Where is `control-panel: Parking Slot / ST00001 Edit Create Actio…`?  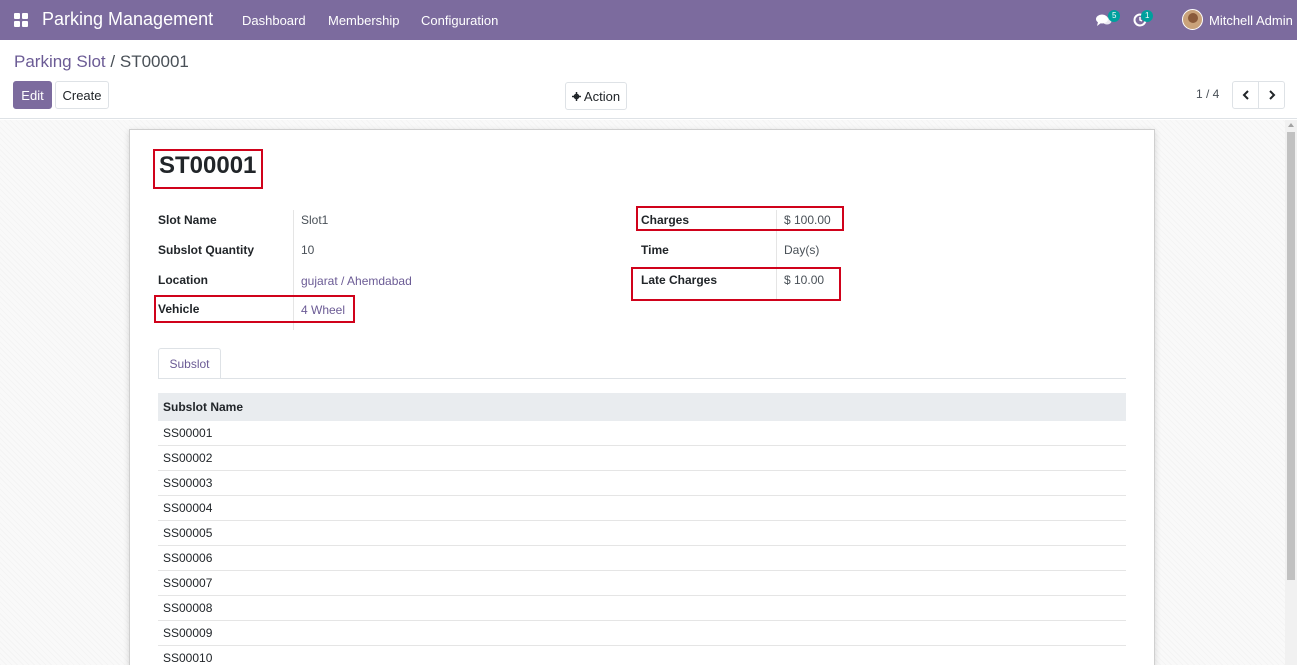
control-panel: Parking Slot / ST00001 Edit Create Actio… is located at coordinates (648, 79).